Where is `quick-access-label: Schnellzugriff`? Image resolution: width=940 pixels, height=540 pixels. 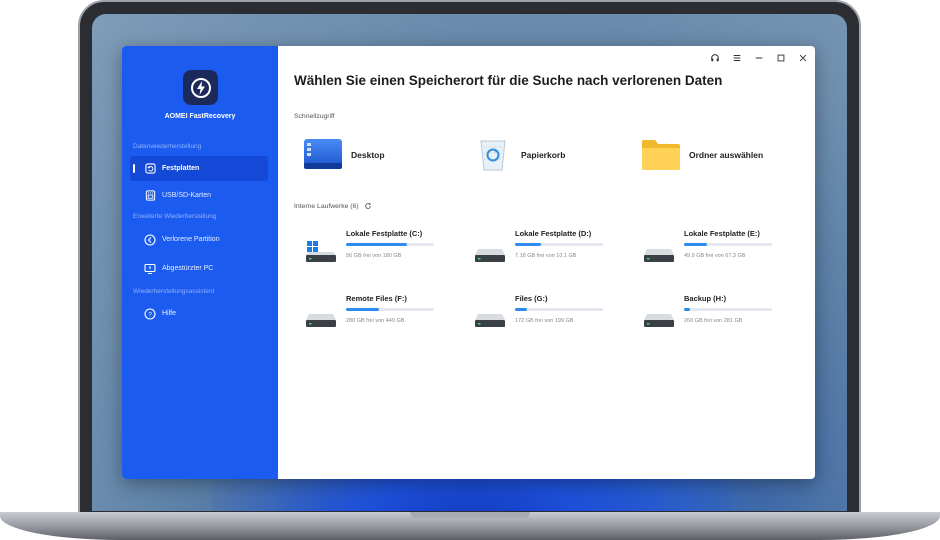
quick-access-label: Schnellzugriff is located at coordinates (314, 116).